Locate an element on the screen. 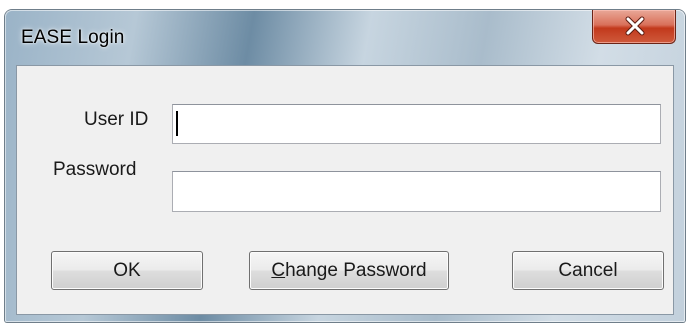  ok-button-label: OK is located at coordinates (127, 270).